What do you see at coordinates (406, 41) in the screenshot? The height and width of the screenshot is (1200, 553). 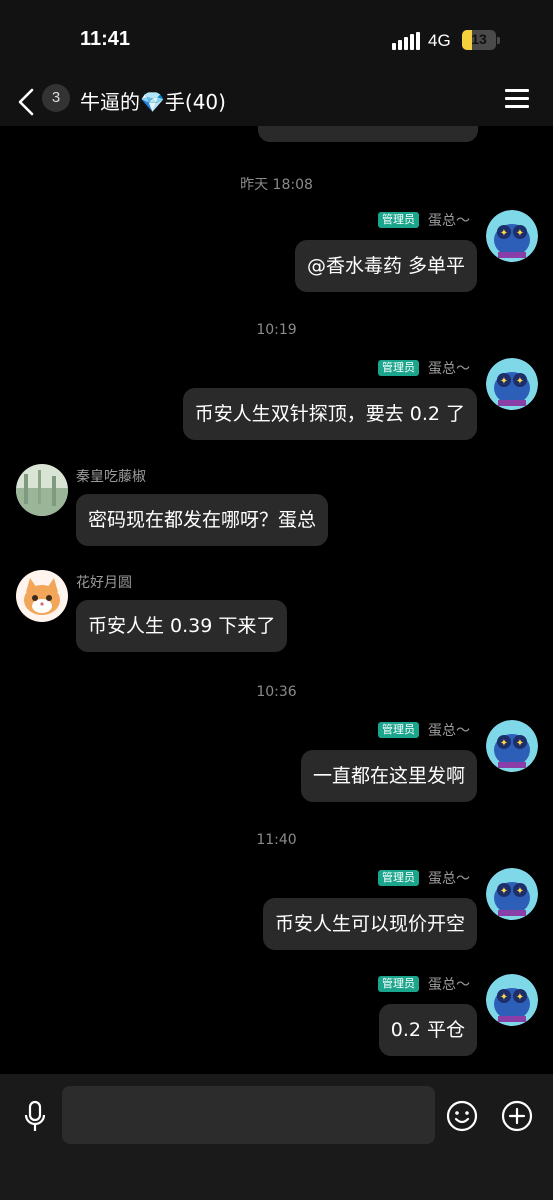 I see `signal-icon` at bounding box center [406, 41].